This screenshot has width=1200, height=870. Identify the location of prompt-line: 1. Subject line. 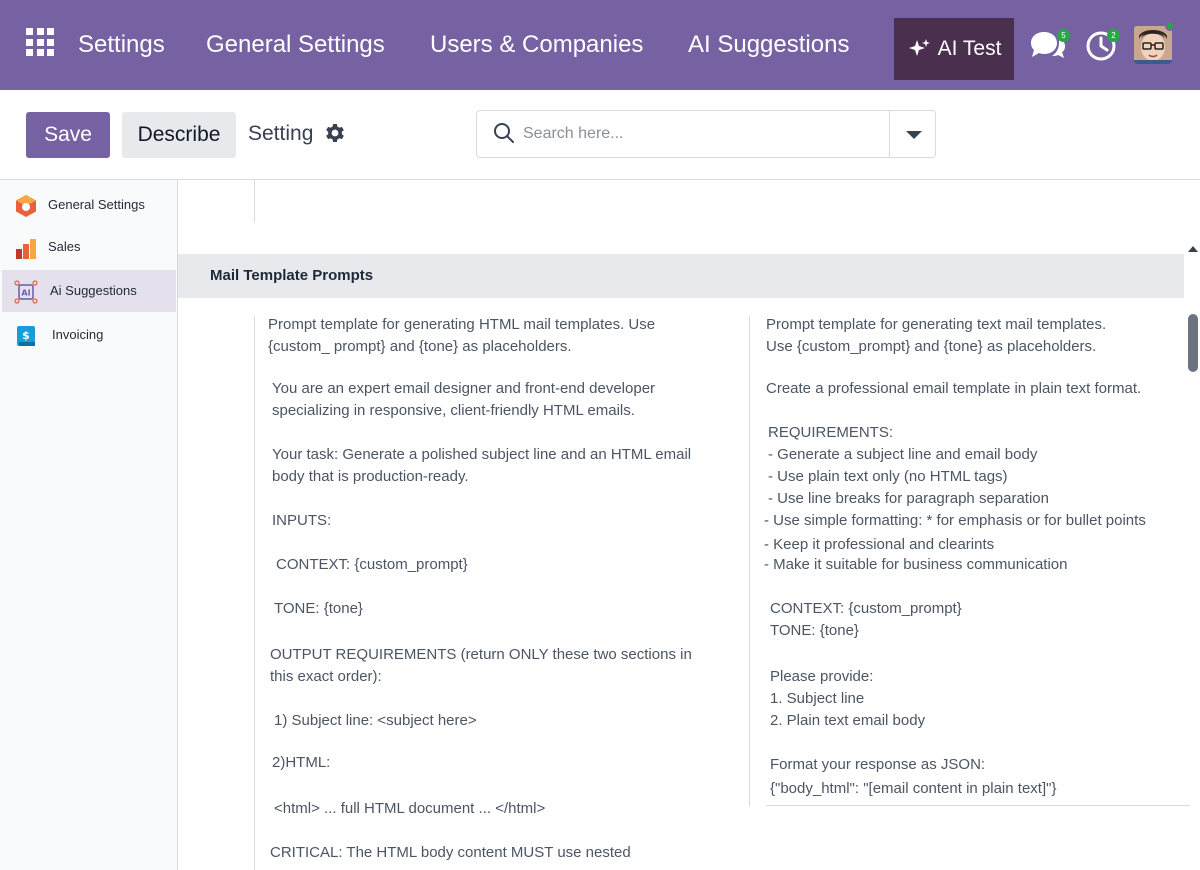
(817, 698).